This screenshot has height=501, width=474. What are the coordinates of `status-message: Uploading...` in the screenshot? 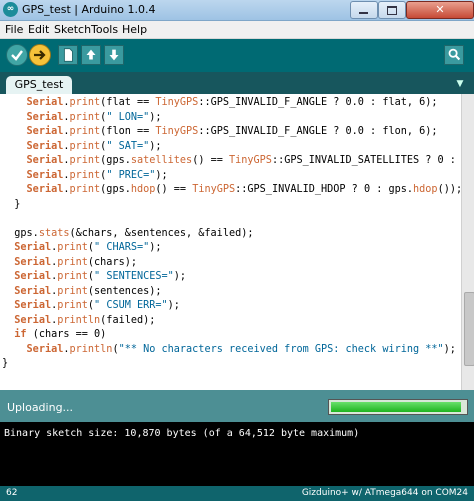 It's located at (40, 407).